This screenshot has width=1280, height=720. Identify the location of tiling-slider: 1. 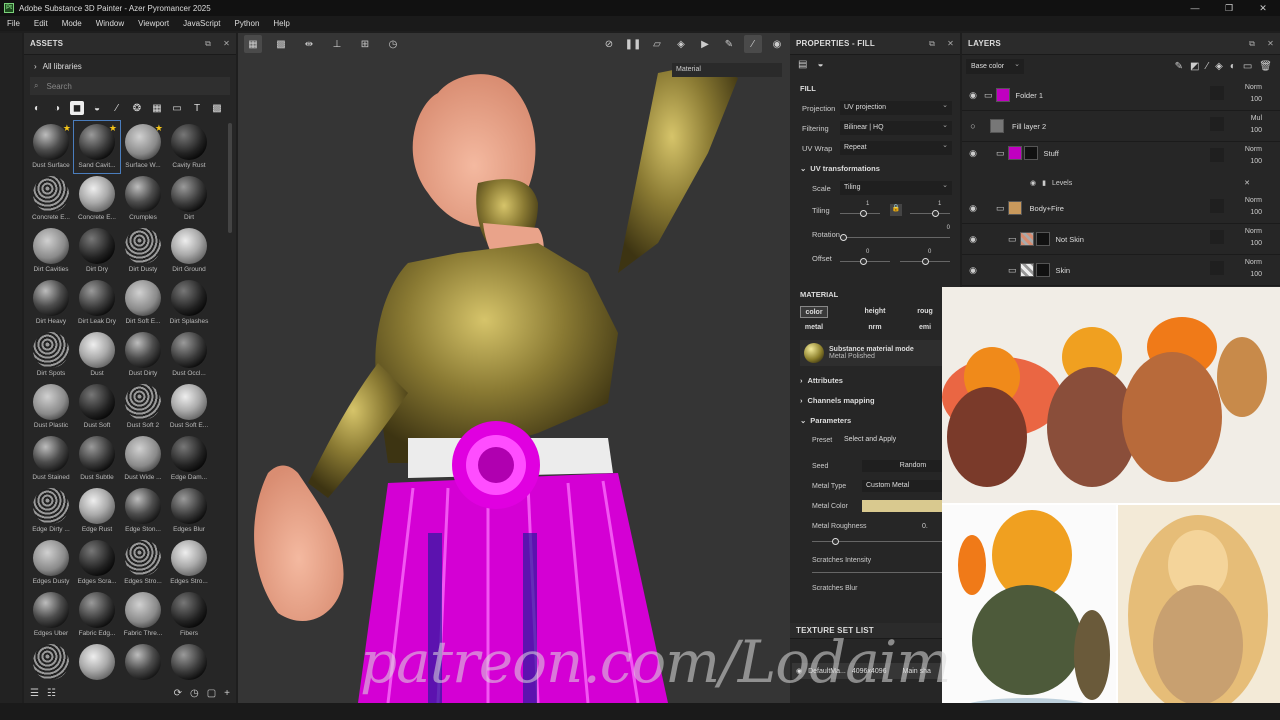
(860, 209).